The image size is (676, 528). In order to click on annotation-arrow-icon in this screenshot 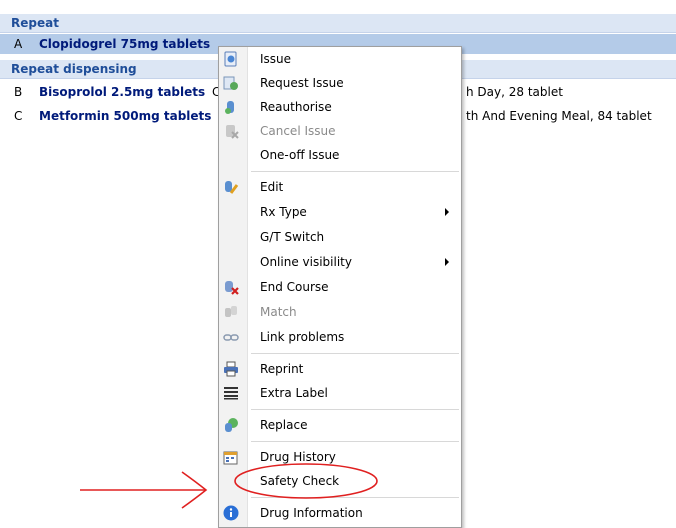, I will do `click(144, 490)`.